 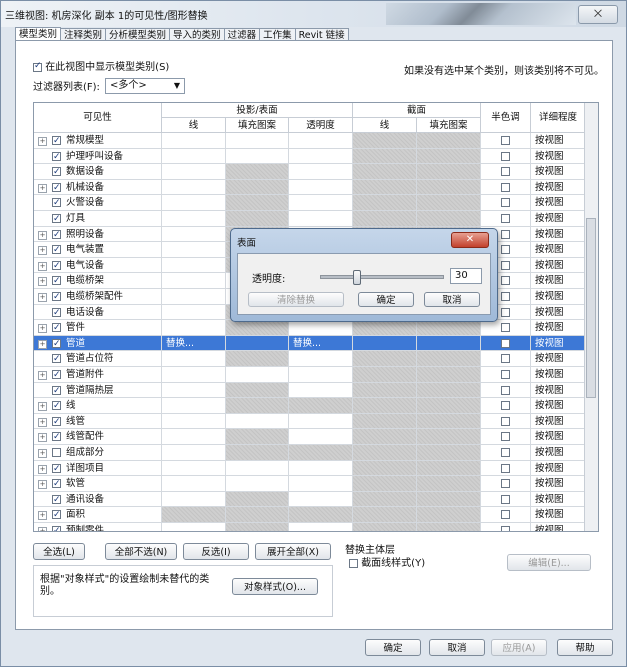 I want to click on clear-override-button: 清除替换, so click(x=296, y=299).